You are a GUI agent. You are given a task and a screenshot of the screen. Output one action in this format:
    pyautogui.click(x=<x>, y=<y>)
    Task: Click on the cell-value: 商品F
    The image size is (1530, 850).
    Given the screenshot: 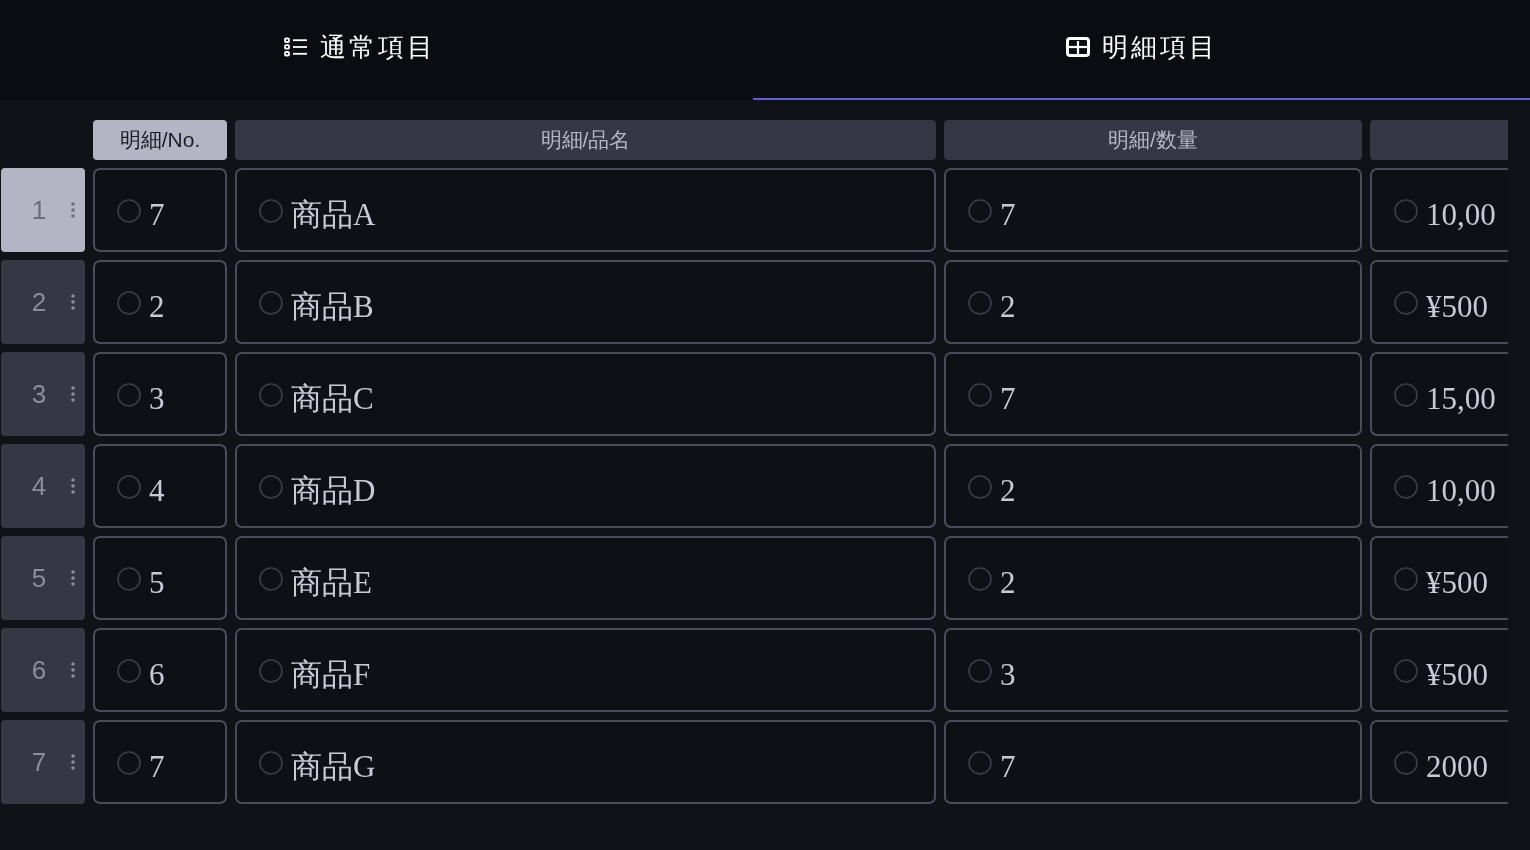 What is the action you would take?
    pyautogui.click(x=331, y=675)
    